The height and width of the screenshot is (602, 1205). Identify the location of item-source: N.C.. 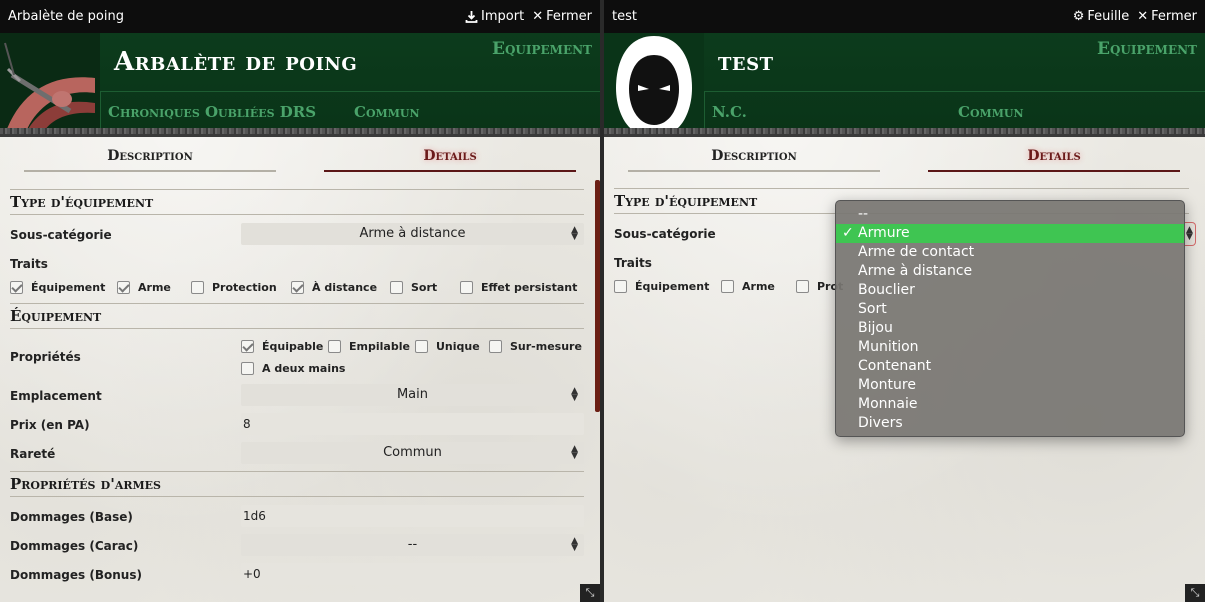
(729, 112).